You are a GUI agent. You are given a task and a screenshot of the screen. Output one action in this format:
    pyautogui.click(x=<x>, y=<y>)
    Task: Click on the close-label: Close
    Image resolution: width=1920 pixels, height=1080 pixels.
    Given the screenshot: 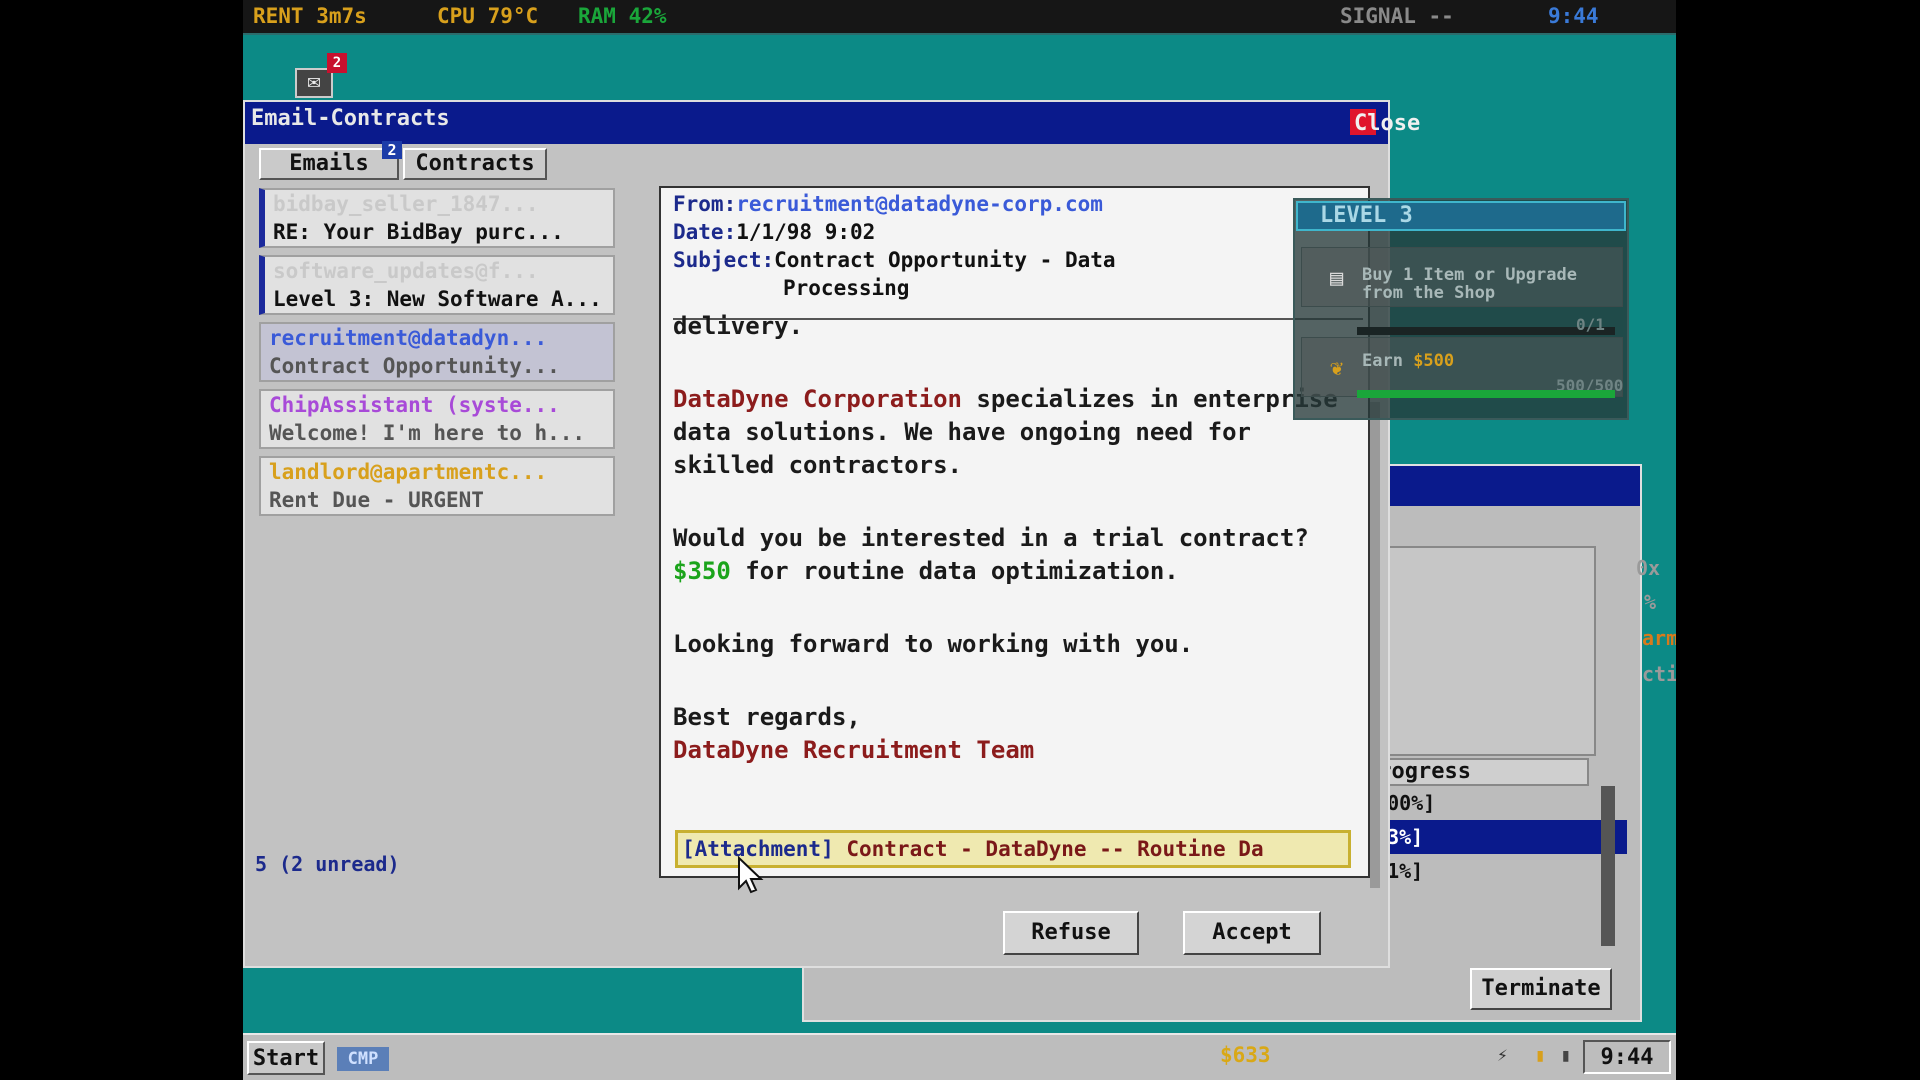 What is the action you would take?
    pyautogui.click(x=1387, y=123)
    